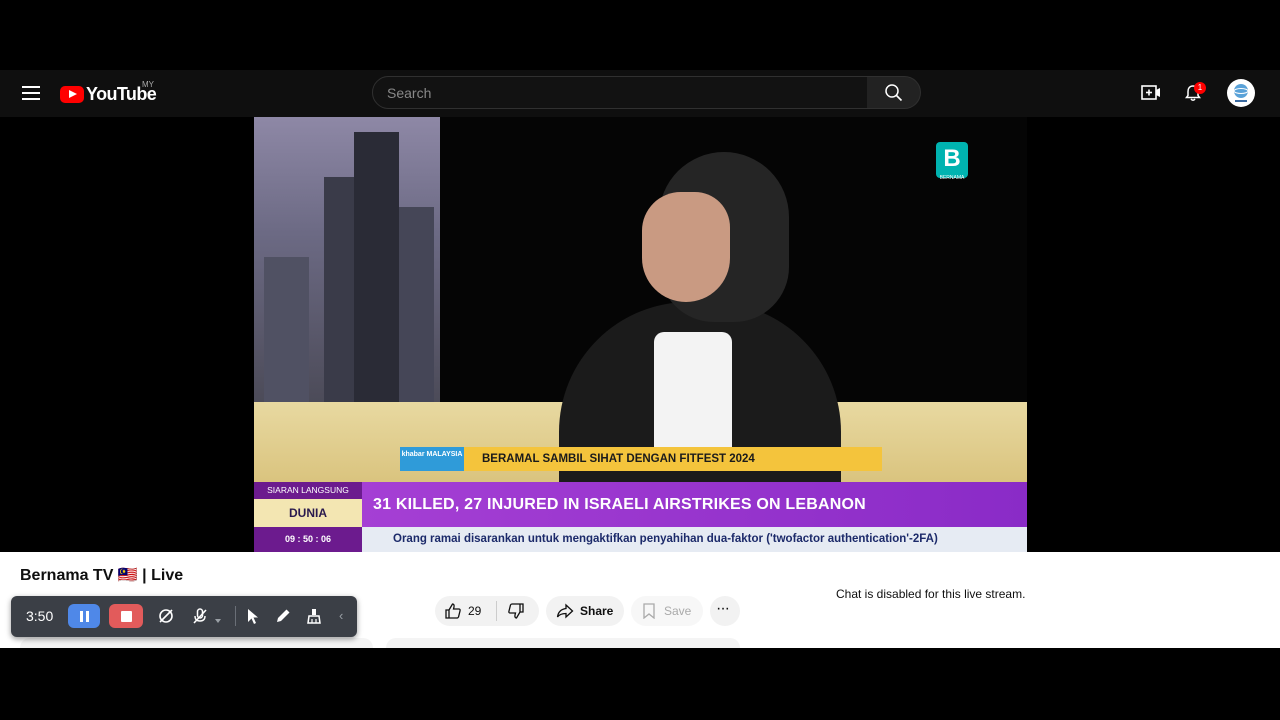 The width and height of the screenshot is (1280, 720). I want to click on segment-headline: BERAMAL SAMBIL SIHAT DENGAN FITFEST 2024, so click(618, 459).